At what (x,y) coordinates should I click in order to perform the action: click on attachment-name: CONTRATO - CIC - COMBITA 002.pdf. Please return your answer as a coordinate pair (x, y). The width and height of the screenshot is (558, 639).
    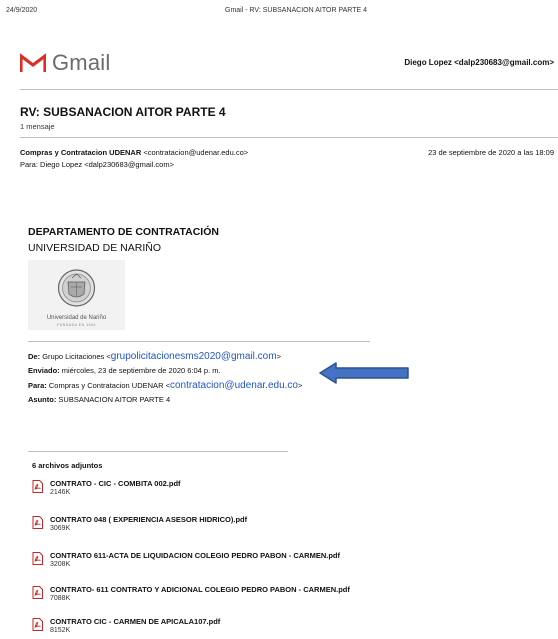
    Looking at the image, I should click on (115, 483).